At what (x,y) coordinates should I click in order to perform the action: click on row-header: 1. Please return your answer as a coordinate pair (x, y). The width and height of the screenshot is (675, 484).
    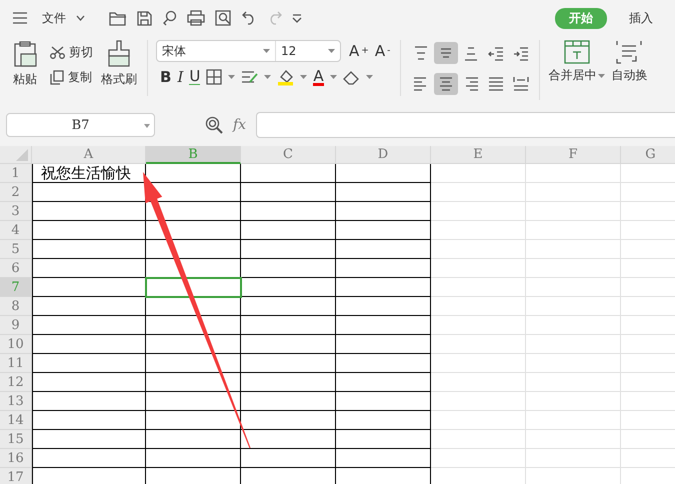
    Looking at the image, I should click on (16, 173).